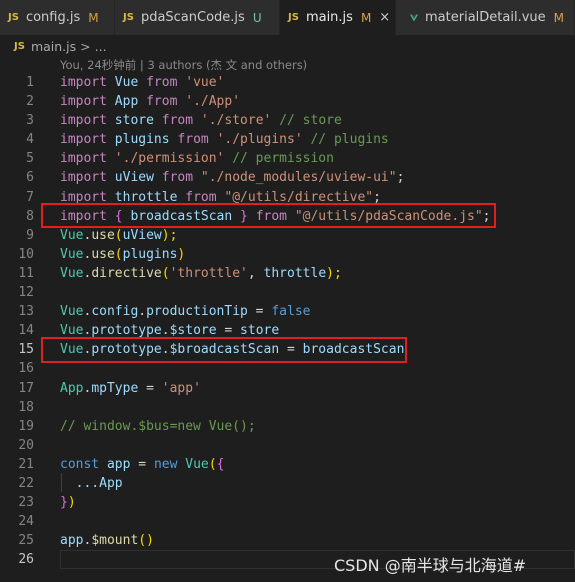 This screenshot has height=582, width=575. Describe the element at coordinates (257, 17) in the screenshot. I see `untracked-badge: U` at that location.